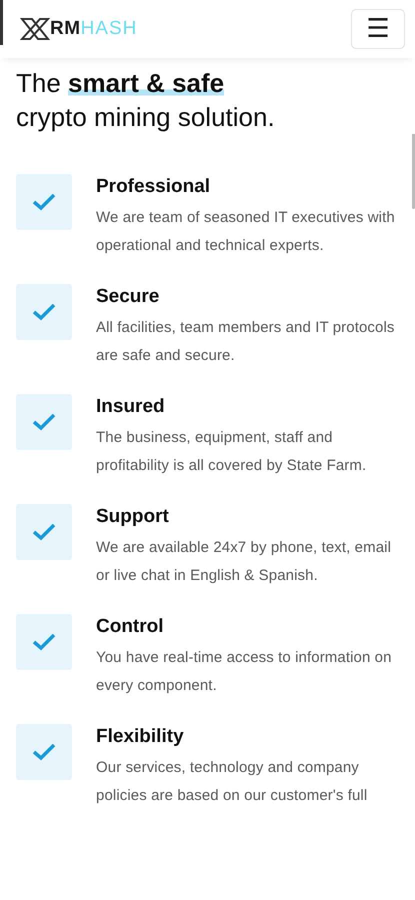 The image size is (415, 900). Describe the element at coordinates (232, 452) in the screenshot. I see `feature-description: The business, equipment, staff and profitability is all covered by State Farm.` at that location.